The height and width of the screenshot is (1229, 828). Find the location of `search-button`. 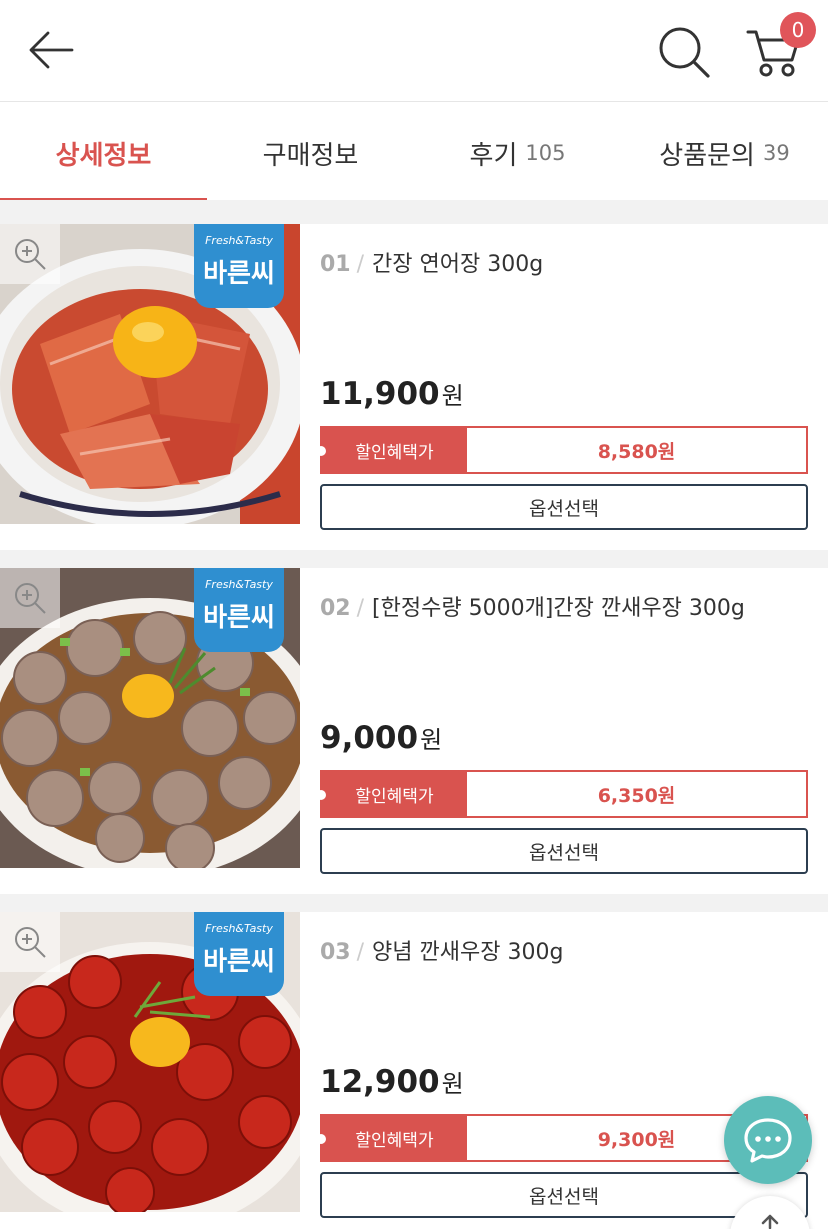

search-button is located at coordinates (684, 52).